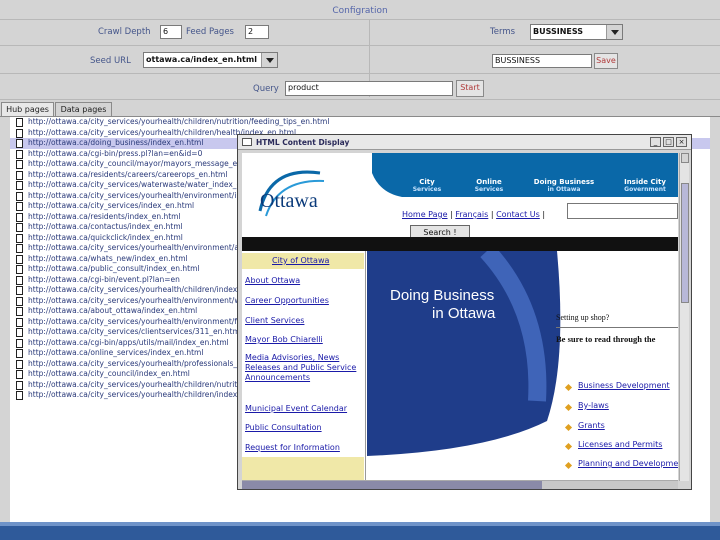 This screenshot has width=720, height=540. What do you see at coordinates (606, 339) in the screenshot?
I see `be-sure-text: Be sure to read through the` at bounding box center [606, 339].